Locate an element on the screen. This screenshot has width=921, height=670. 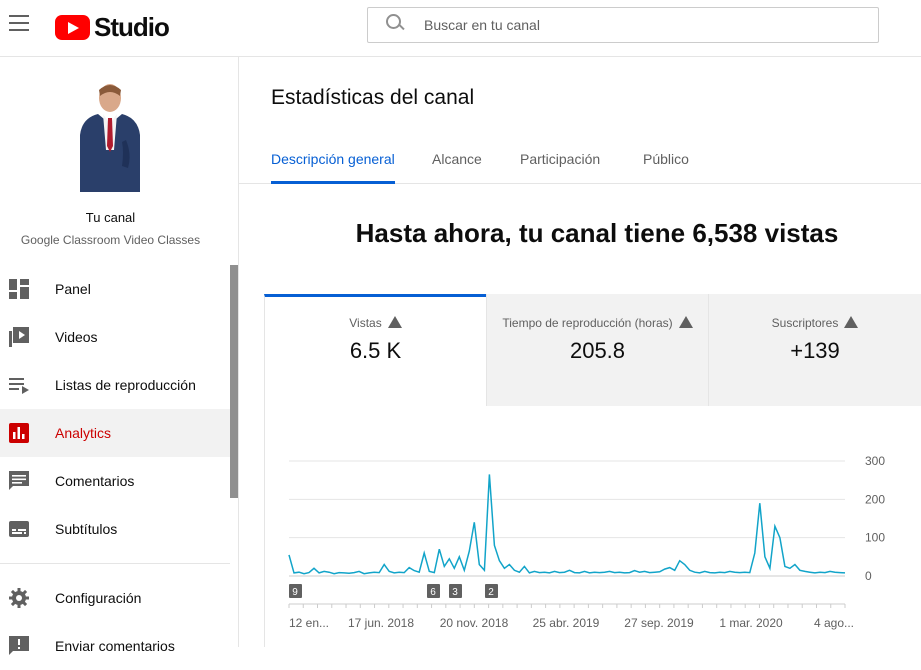
sidebar-item-settings: Configuración is located at coordinates (115, 598).